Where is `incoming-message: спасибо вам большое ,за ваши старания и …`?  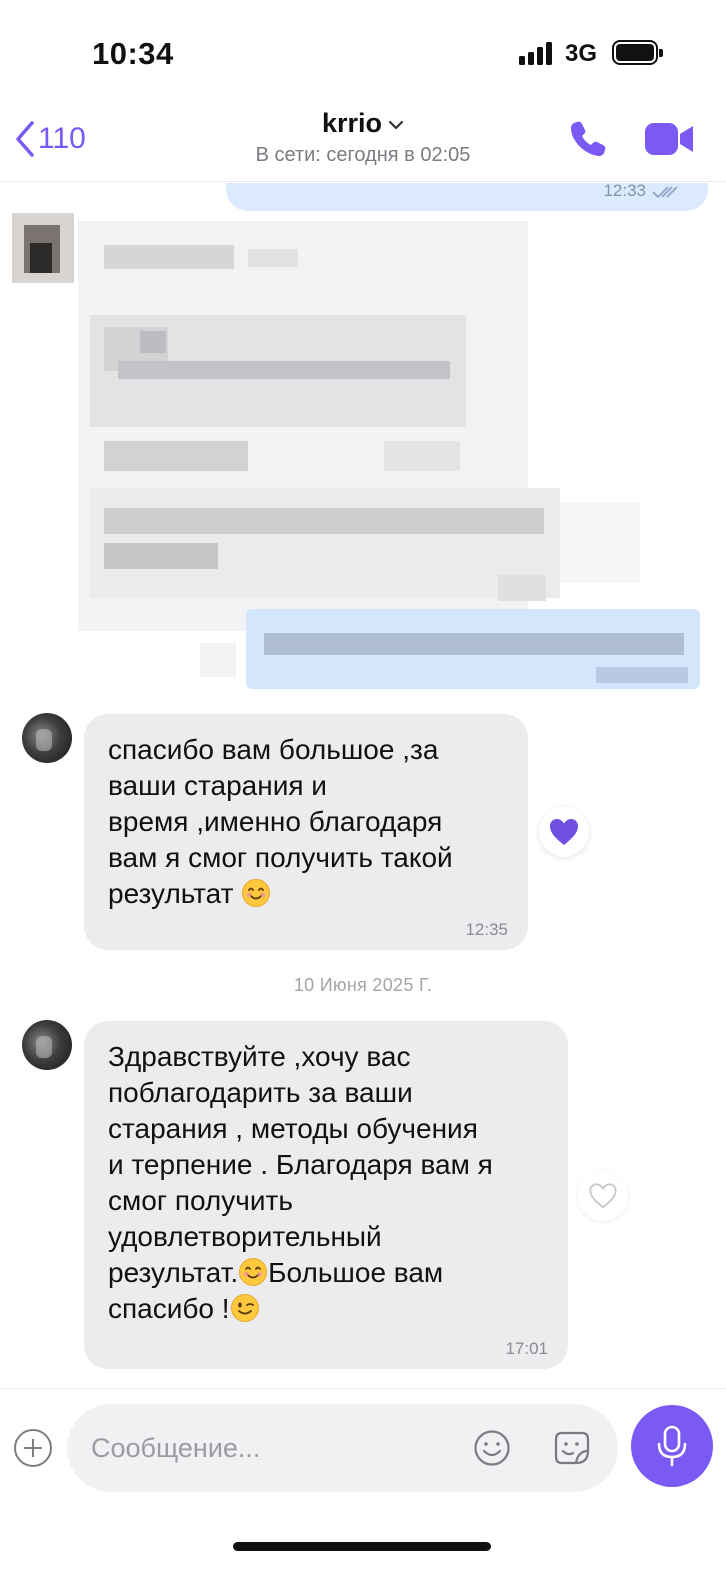 incoming-message: спасибо вам большое ,за ваши старания и … is located at coordinates (306, 832).